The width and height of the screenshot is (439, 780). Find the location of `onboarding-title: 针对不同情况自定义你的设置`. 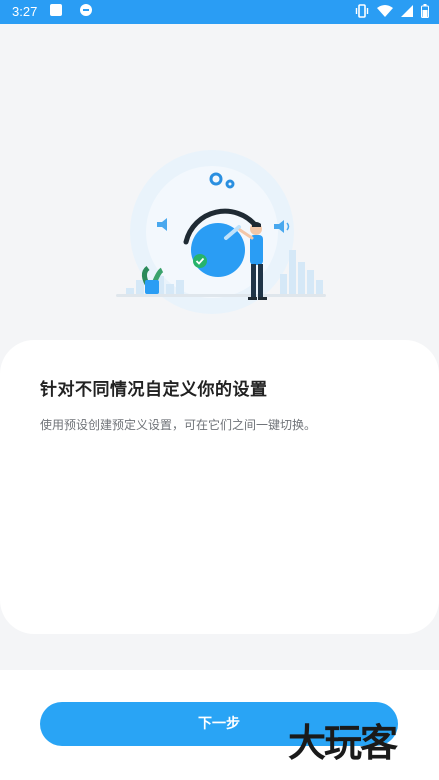

onboarding-title: 针对不同情况自定义你的设置 is located at coordinates (154, 390).